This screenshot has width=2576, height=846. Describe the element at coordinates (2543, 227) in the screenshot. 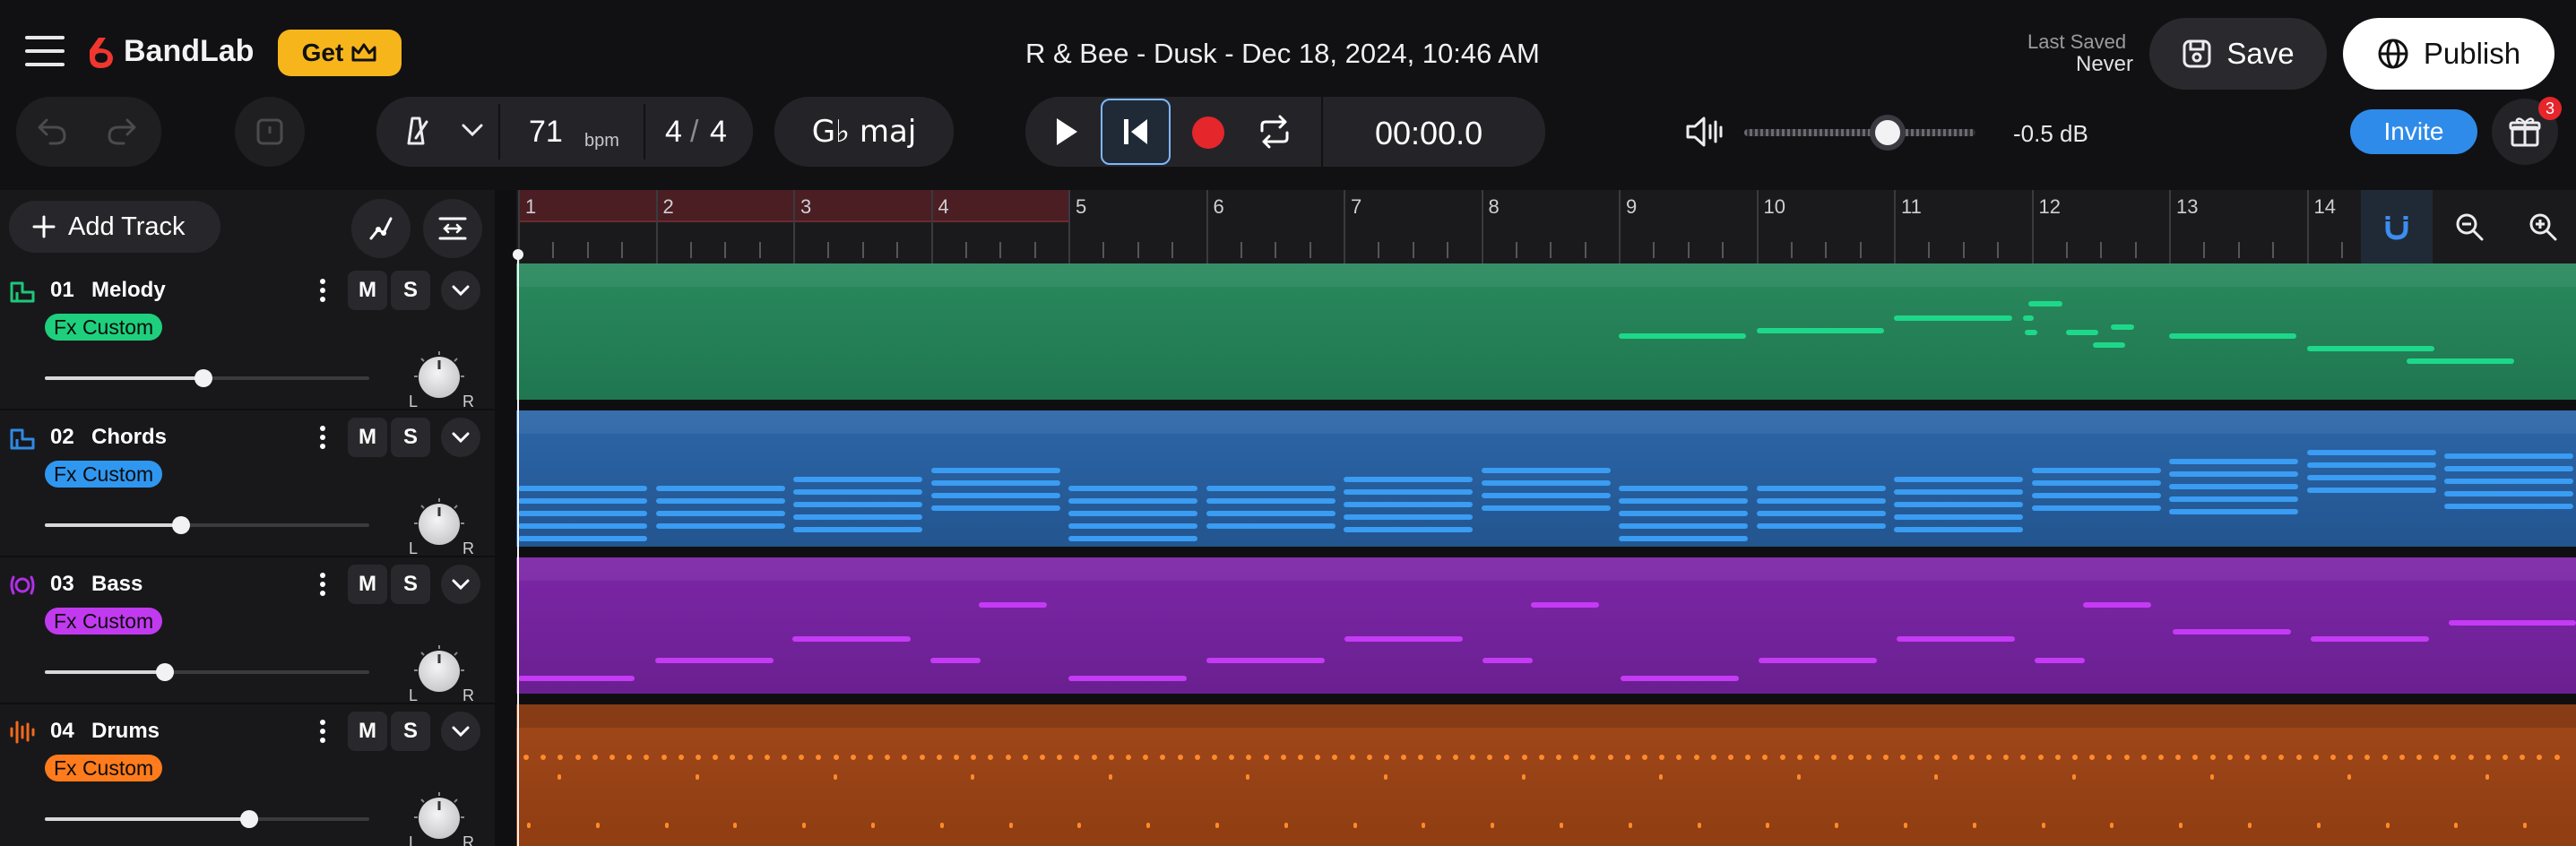

I see `zoom-in-icon` at that location.